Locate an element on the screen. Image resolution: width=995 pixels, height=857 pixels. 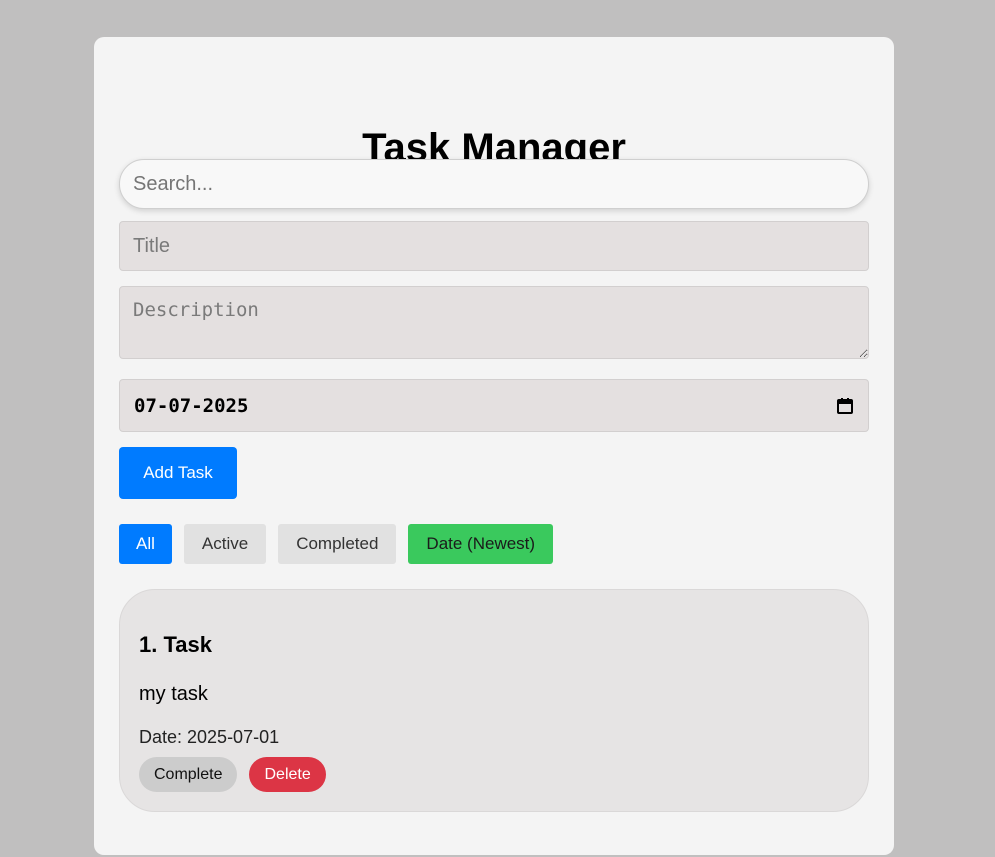
filter-active-button: Active is located at coordinates (225, 544).